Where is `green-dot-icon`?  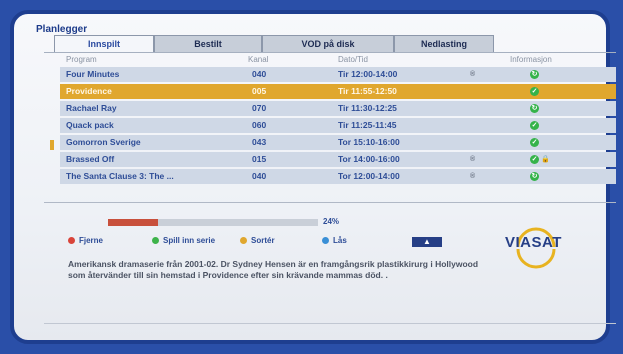
green-dot-icon is located at coordinates (155, 241).